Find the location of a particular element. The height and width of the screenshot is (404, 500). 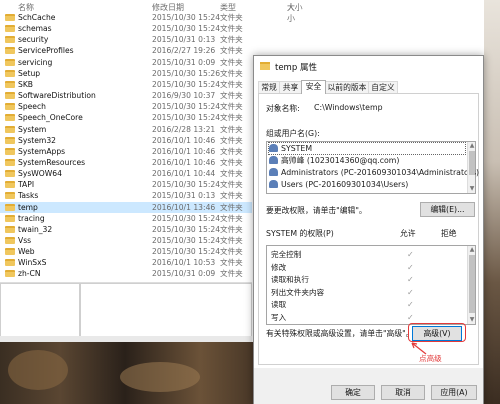

file-row: zh-CN 2015/10/31 0:09 文件夹 is located at coordinates (126, 273).